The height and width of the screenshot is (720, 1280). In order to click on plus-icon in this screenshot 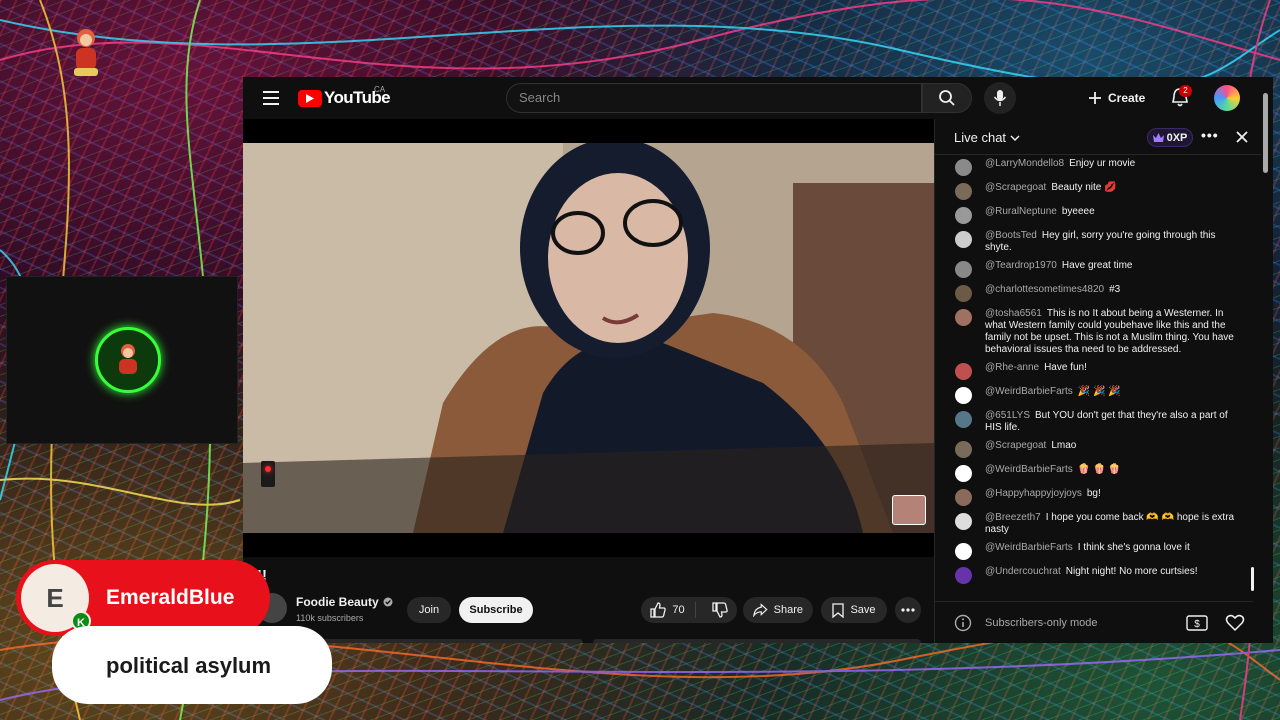, I will do `click(1095, 98)`.